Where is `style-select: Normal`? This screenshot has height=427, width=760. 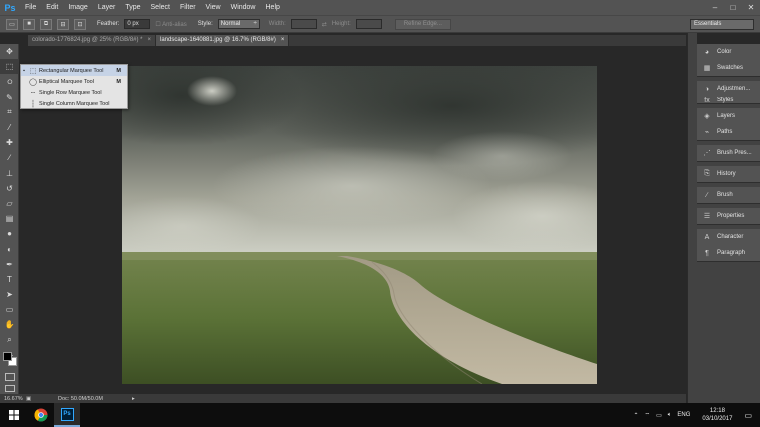
style-select: Normal is located at coordinates (238, 24).